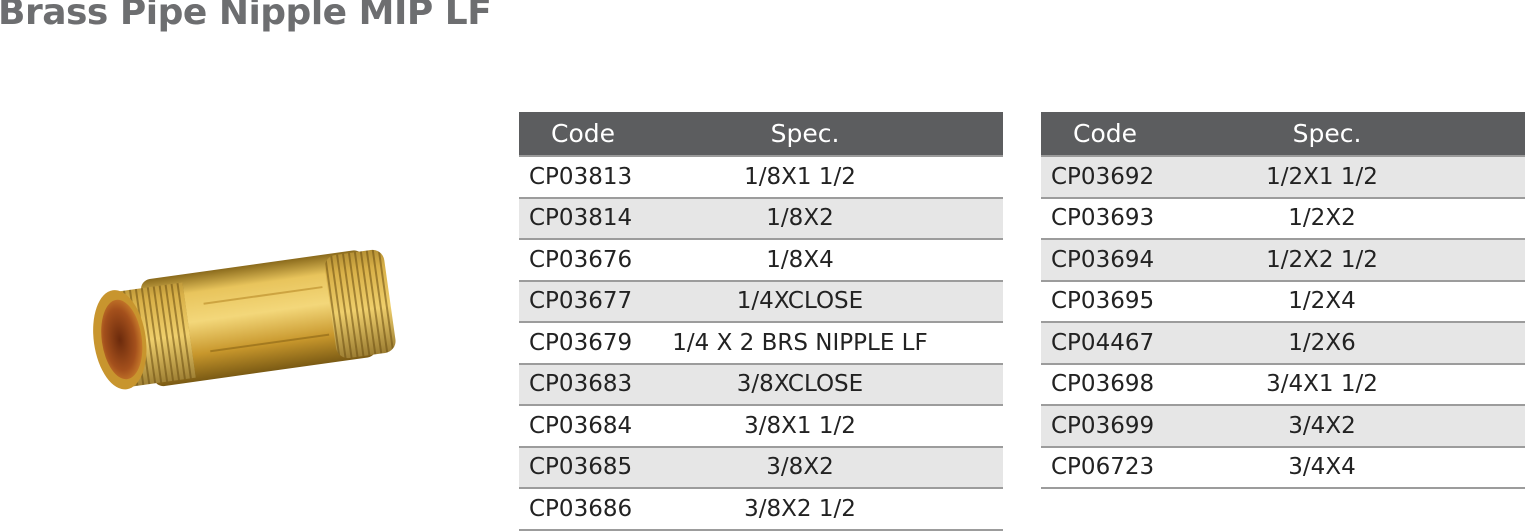 The height and width of the screenshot is (531, 1525). Describe the element at coordinates (825, 218) in the screenshot. I see `spec-cell: 1/8X2` at that location.